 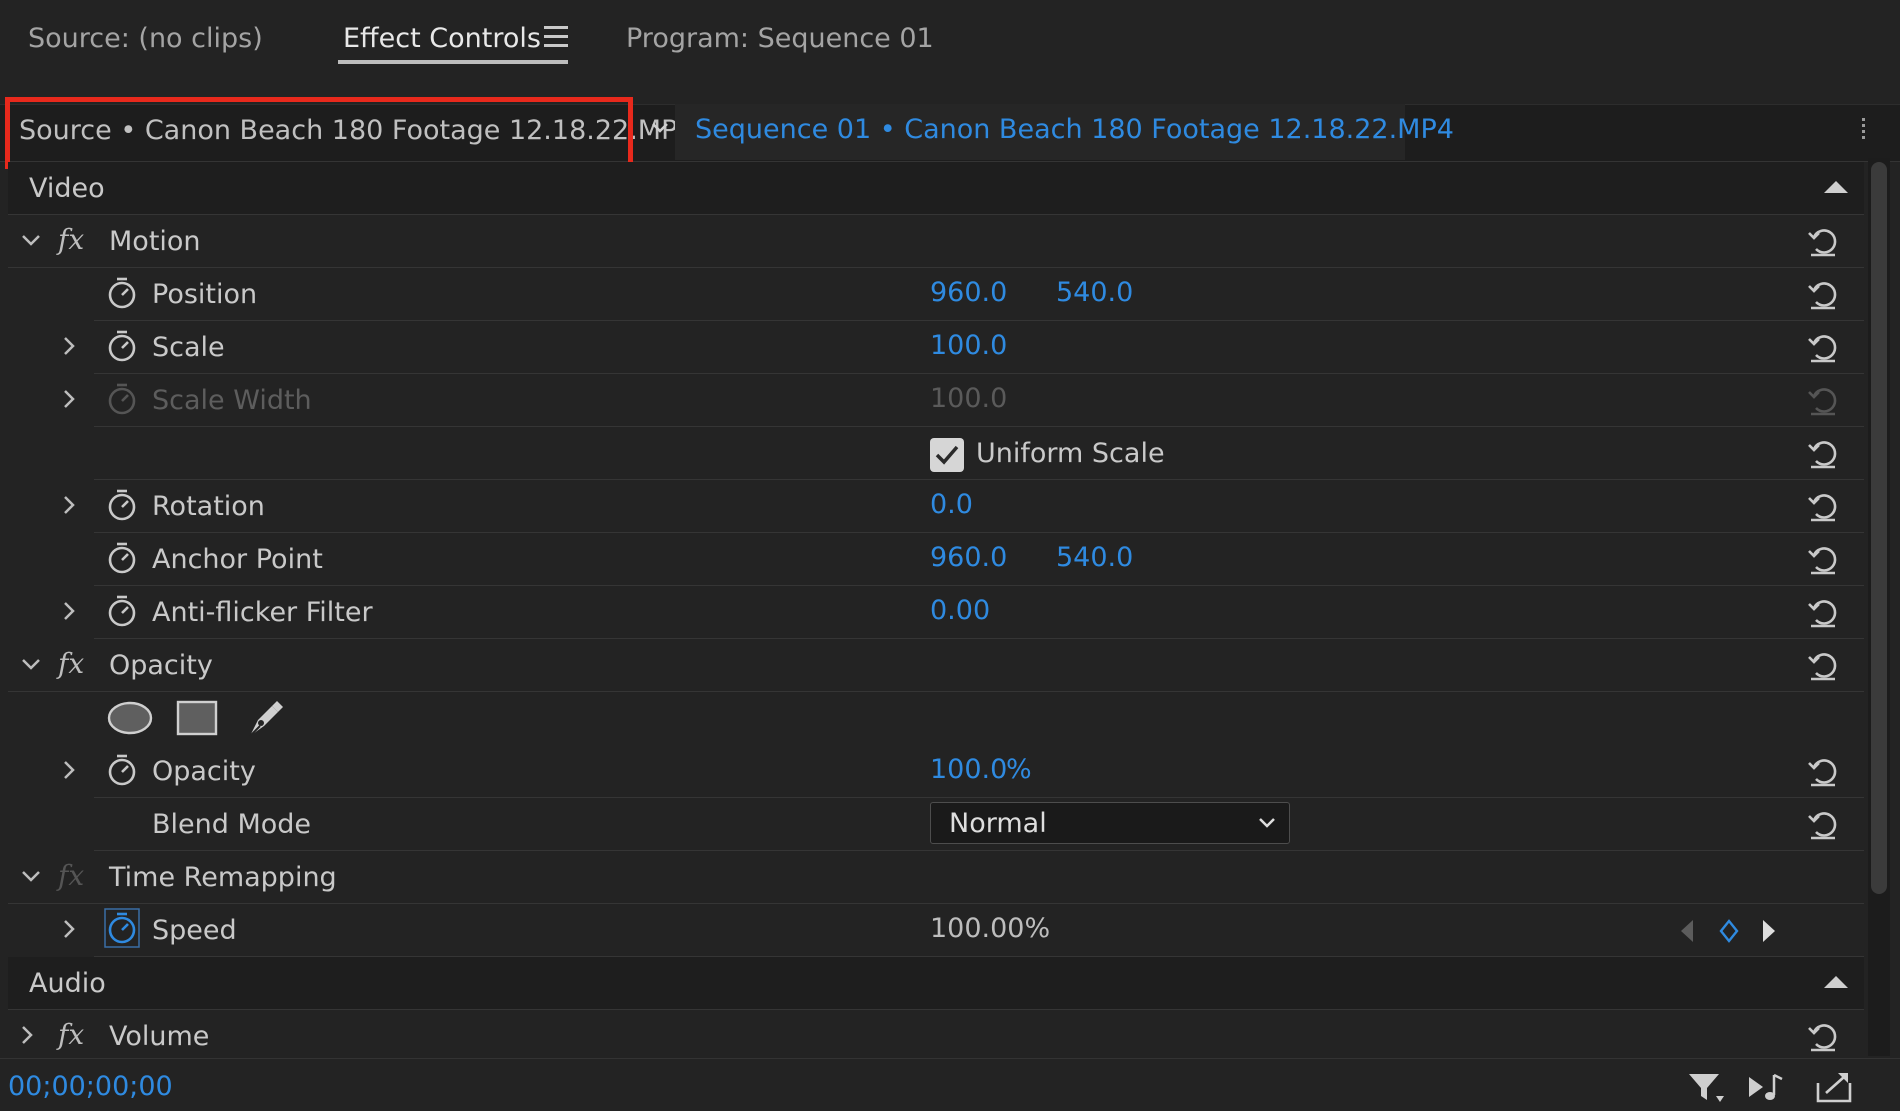 What do you see at coordinates (960, 610) in the screenshot?
I see `anti-flicker-value: 0.00` at bounding box center [960, 610].